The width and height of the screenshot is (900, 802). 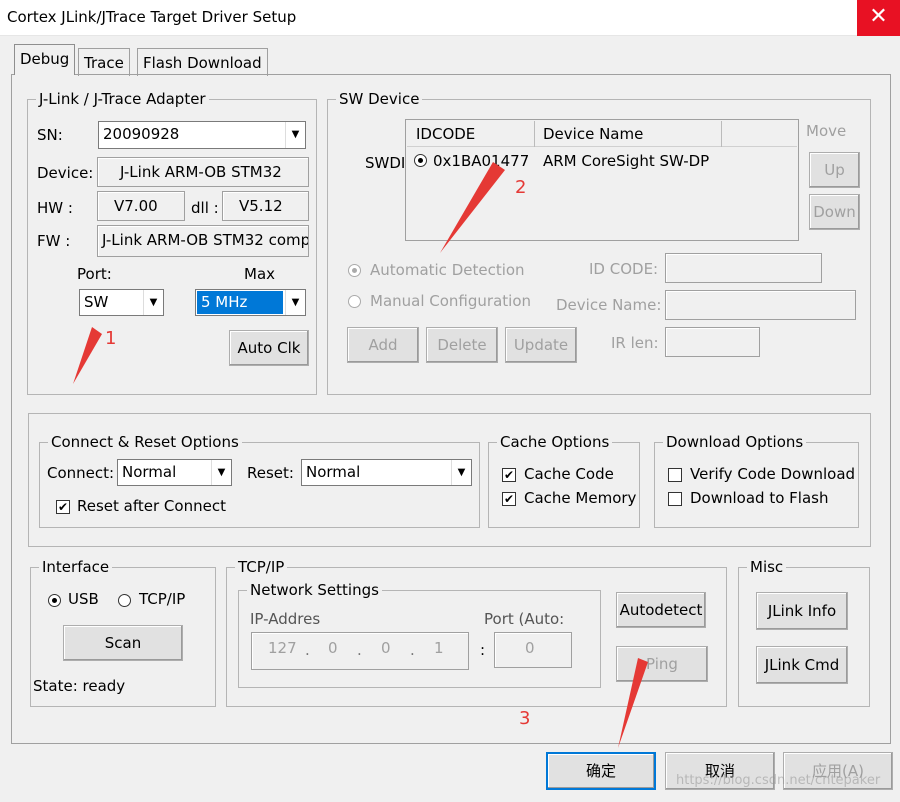 I want to click on annotation-label-2: 2, so click(x=521, y=187).